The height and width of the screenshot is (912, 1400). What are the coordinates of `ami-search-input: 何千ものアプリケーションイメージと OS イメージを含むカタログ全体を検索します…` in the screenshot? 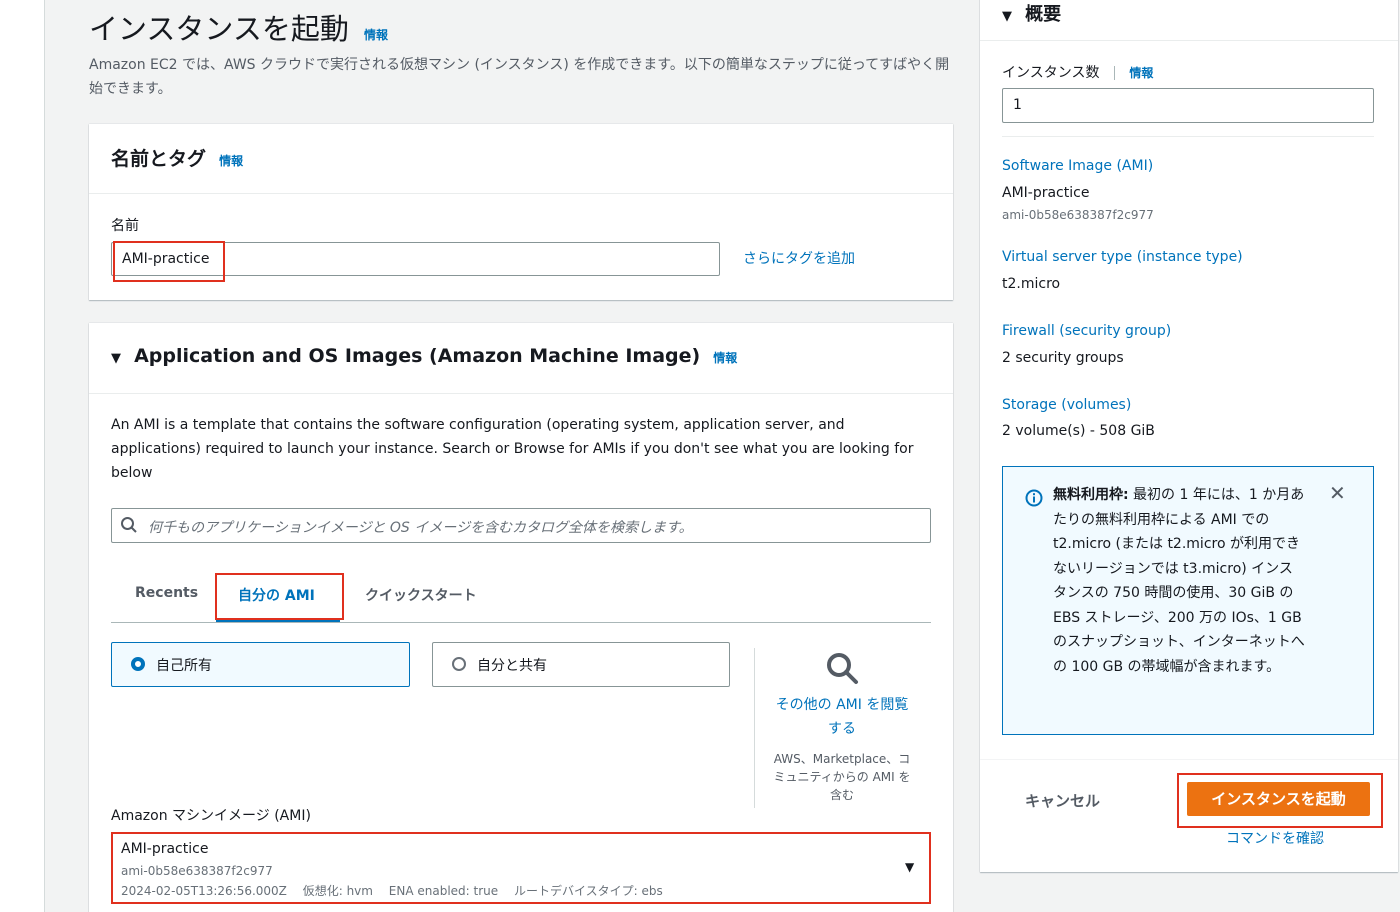 It's located at (521, 525).